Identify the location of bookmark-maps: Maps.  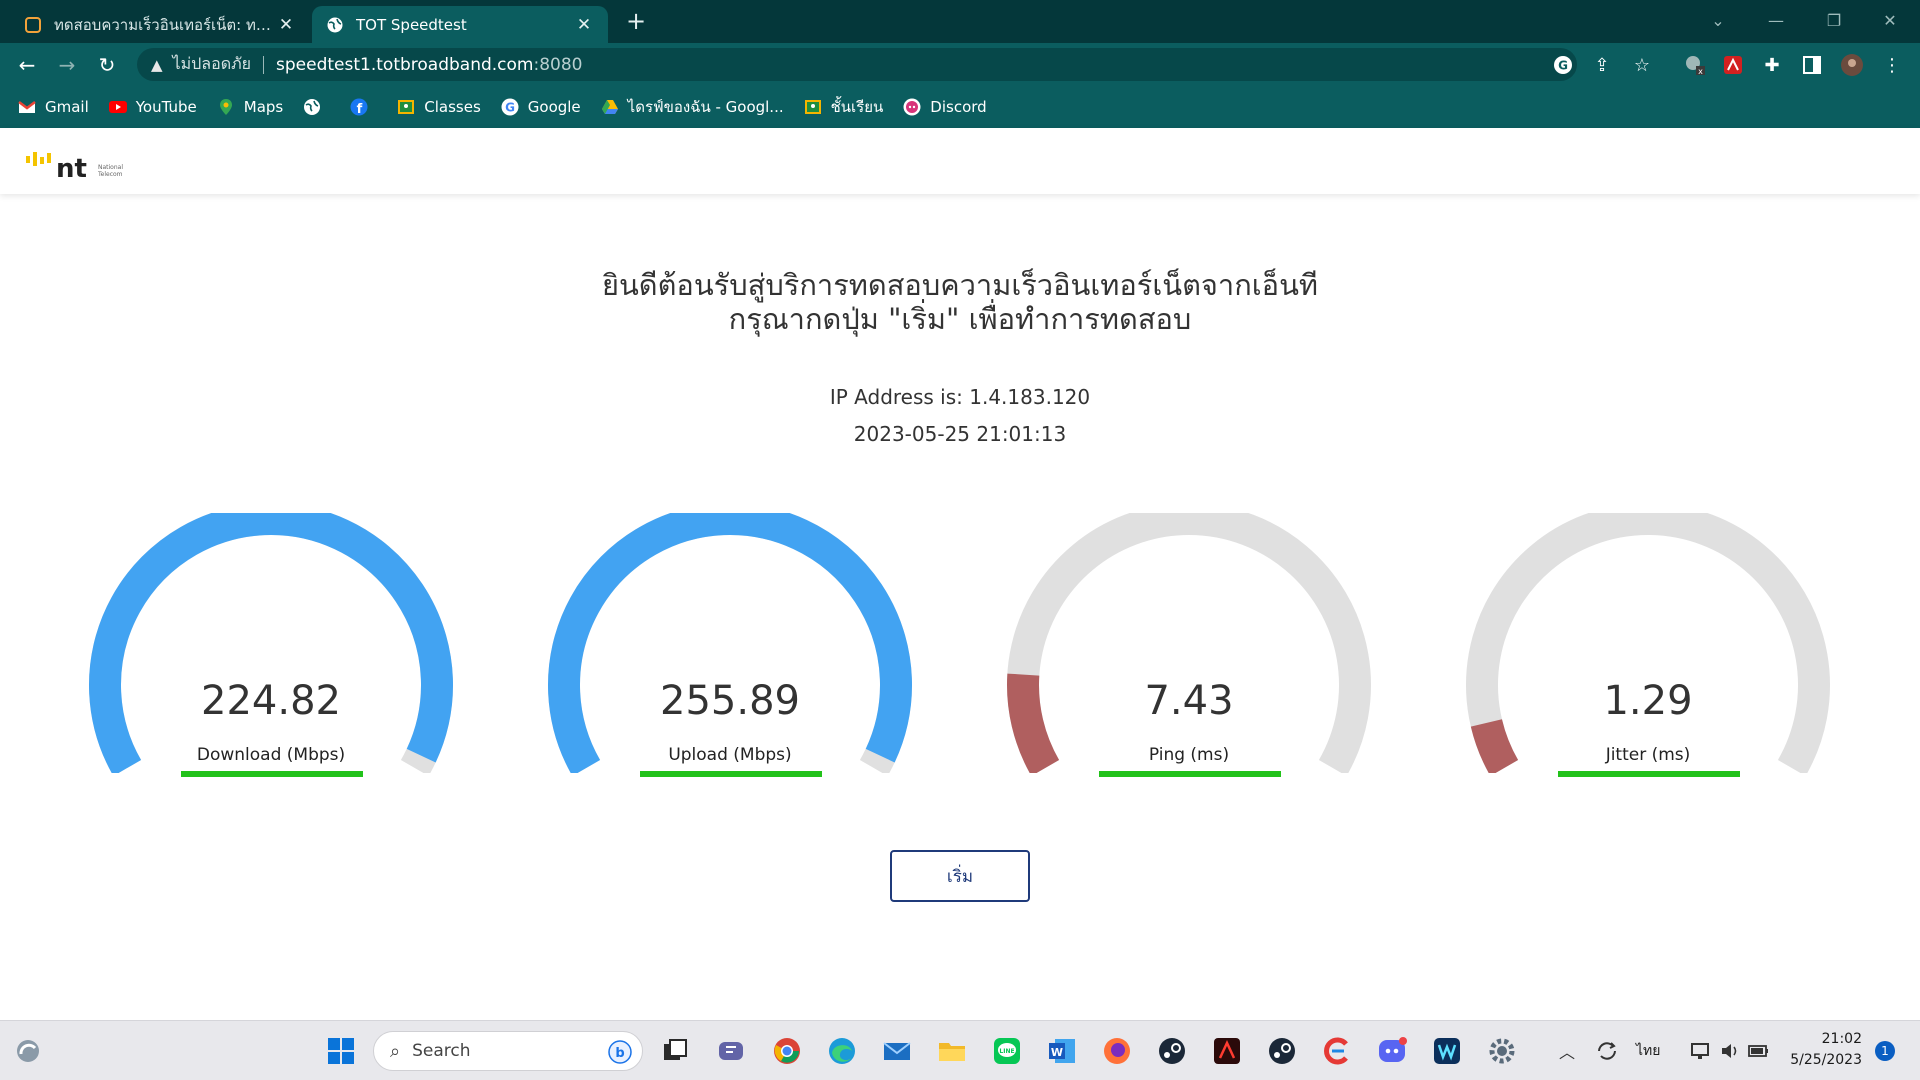
(250, 107).